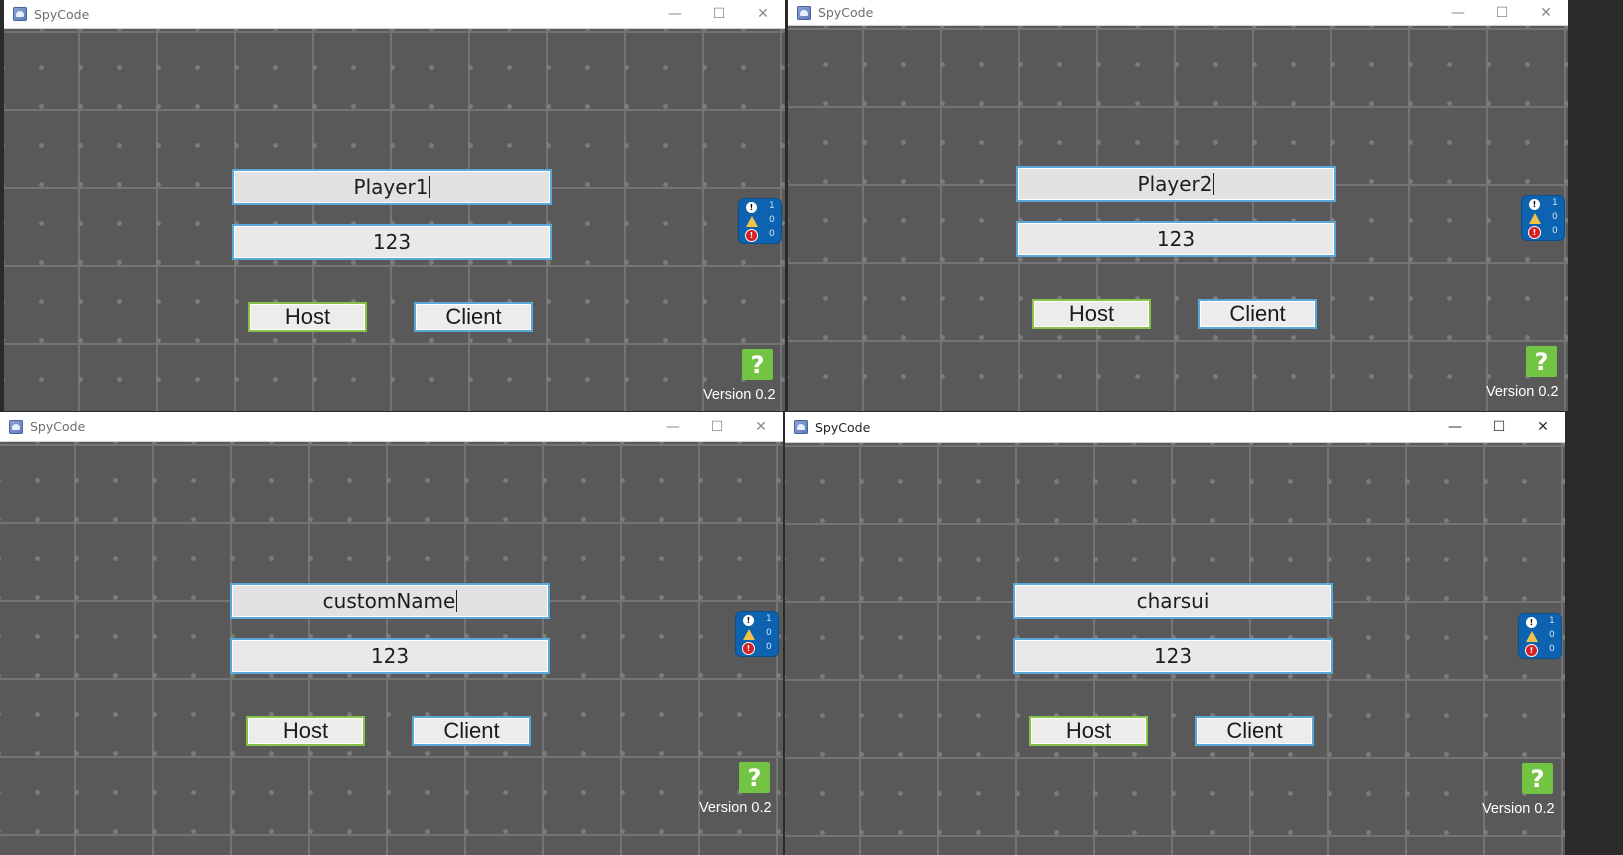 This screenshot has height=855, width=1623. I want to click on player-name-value: customName, so click(389, 601).